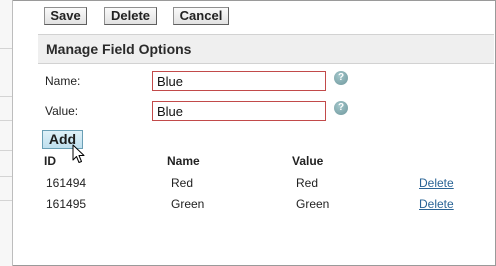  What do you see at coordinates (313, 204) in the screenshot?
I see `cell-value: Green` at bounding box center [313, 204].